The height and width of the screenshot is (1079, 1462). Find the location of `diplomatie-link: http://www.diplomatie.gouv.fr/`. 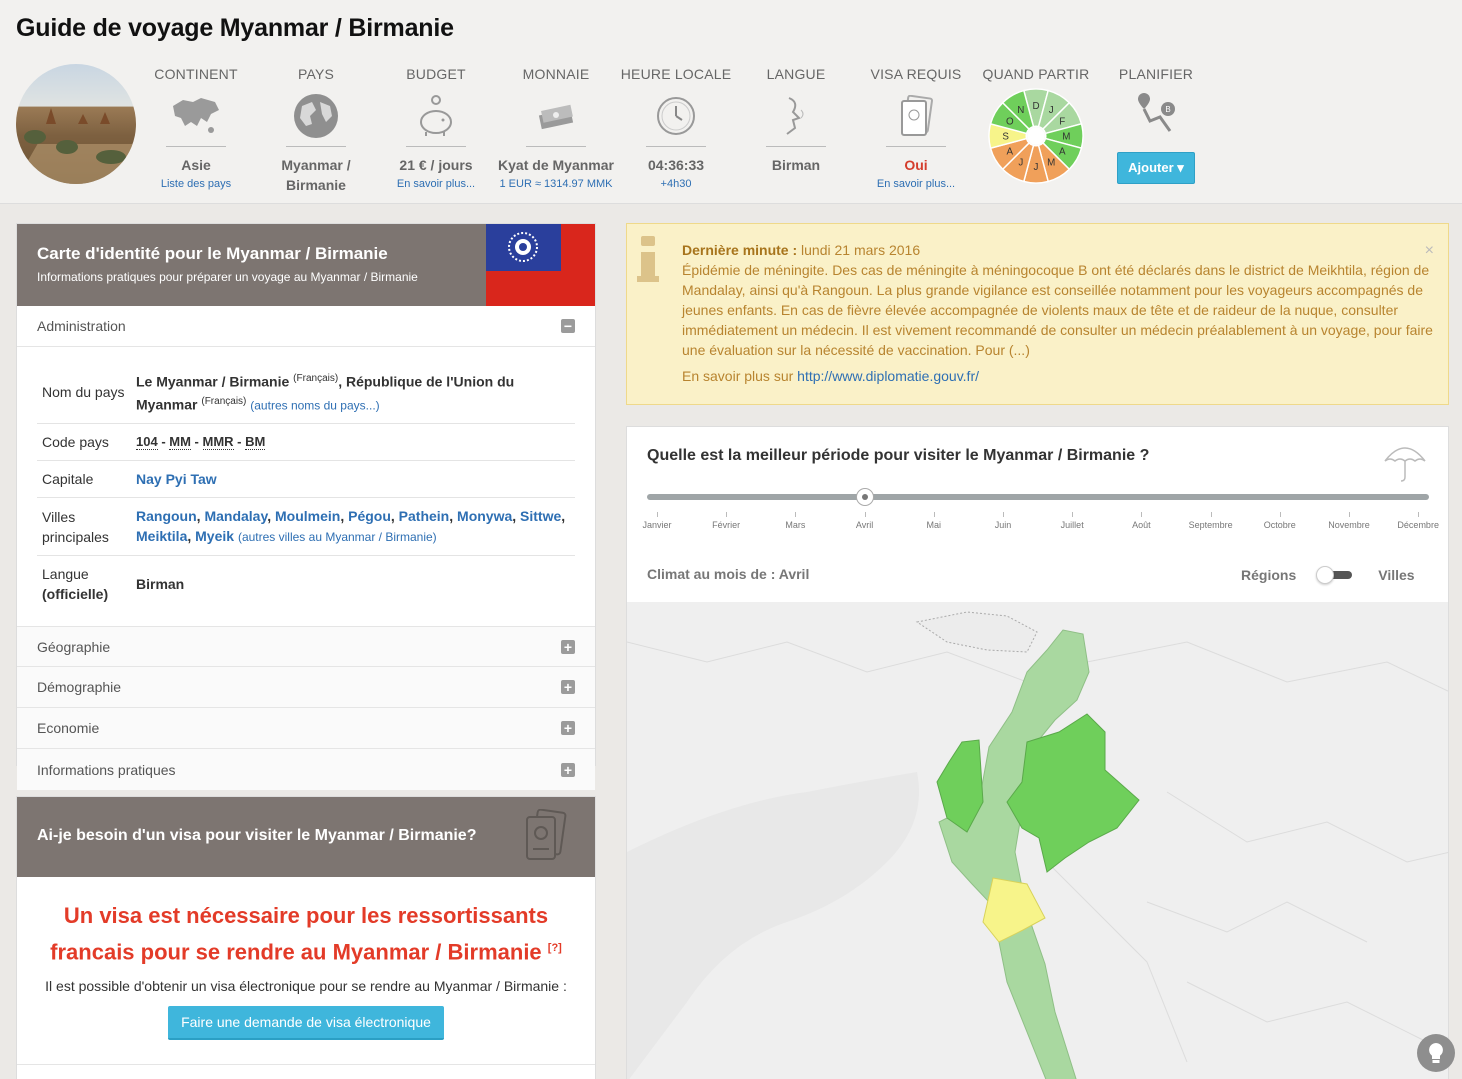

diplomatie-link: http://www.diplomatie.gouv.fr/ is located at coordinates (888, 376).